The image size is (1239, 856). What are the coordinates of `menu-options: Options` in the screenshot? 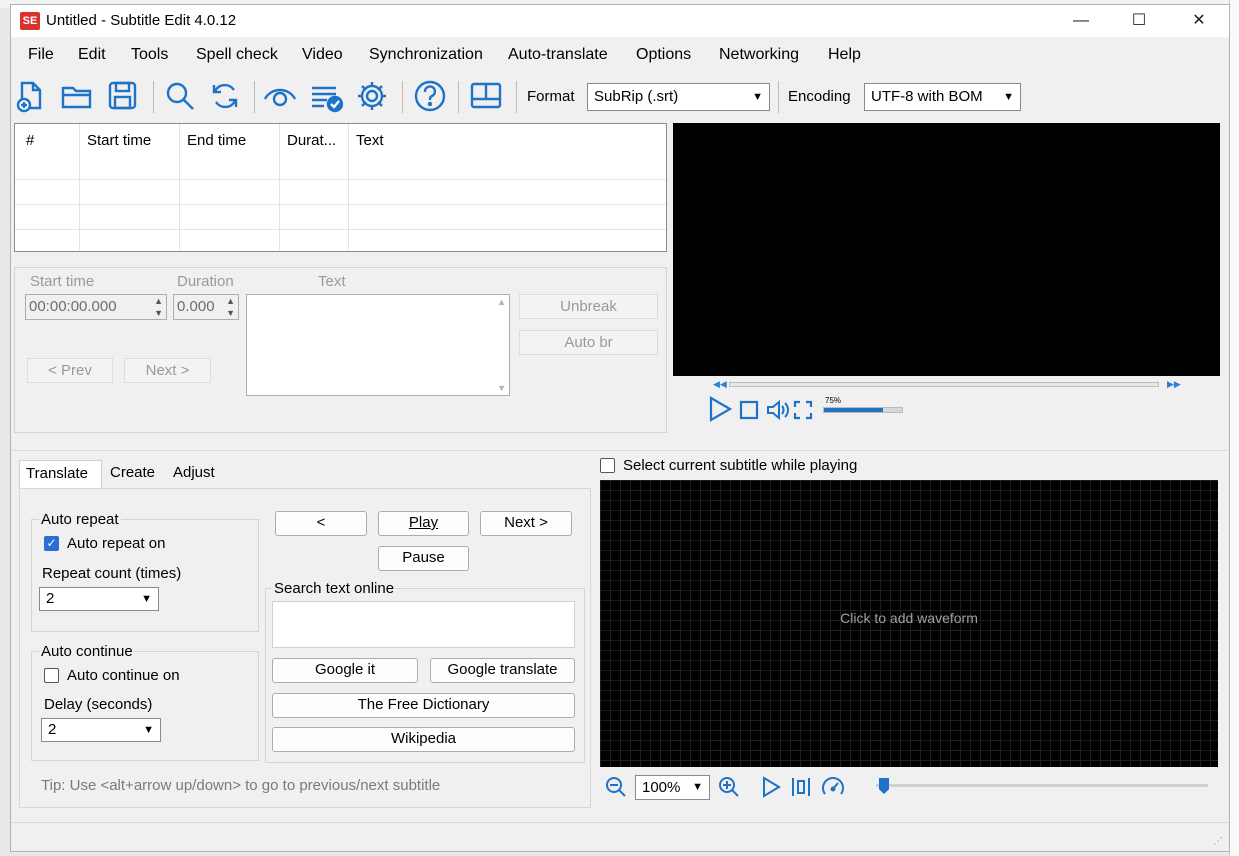 It's located at (663, 55).